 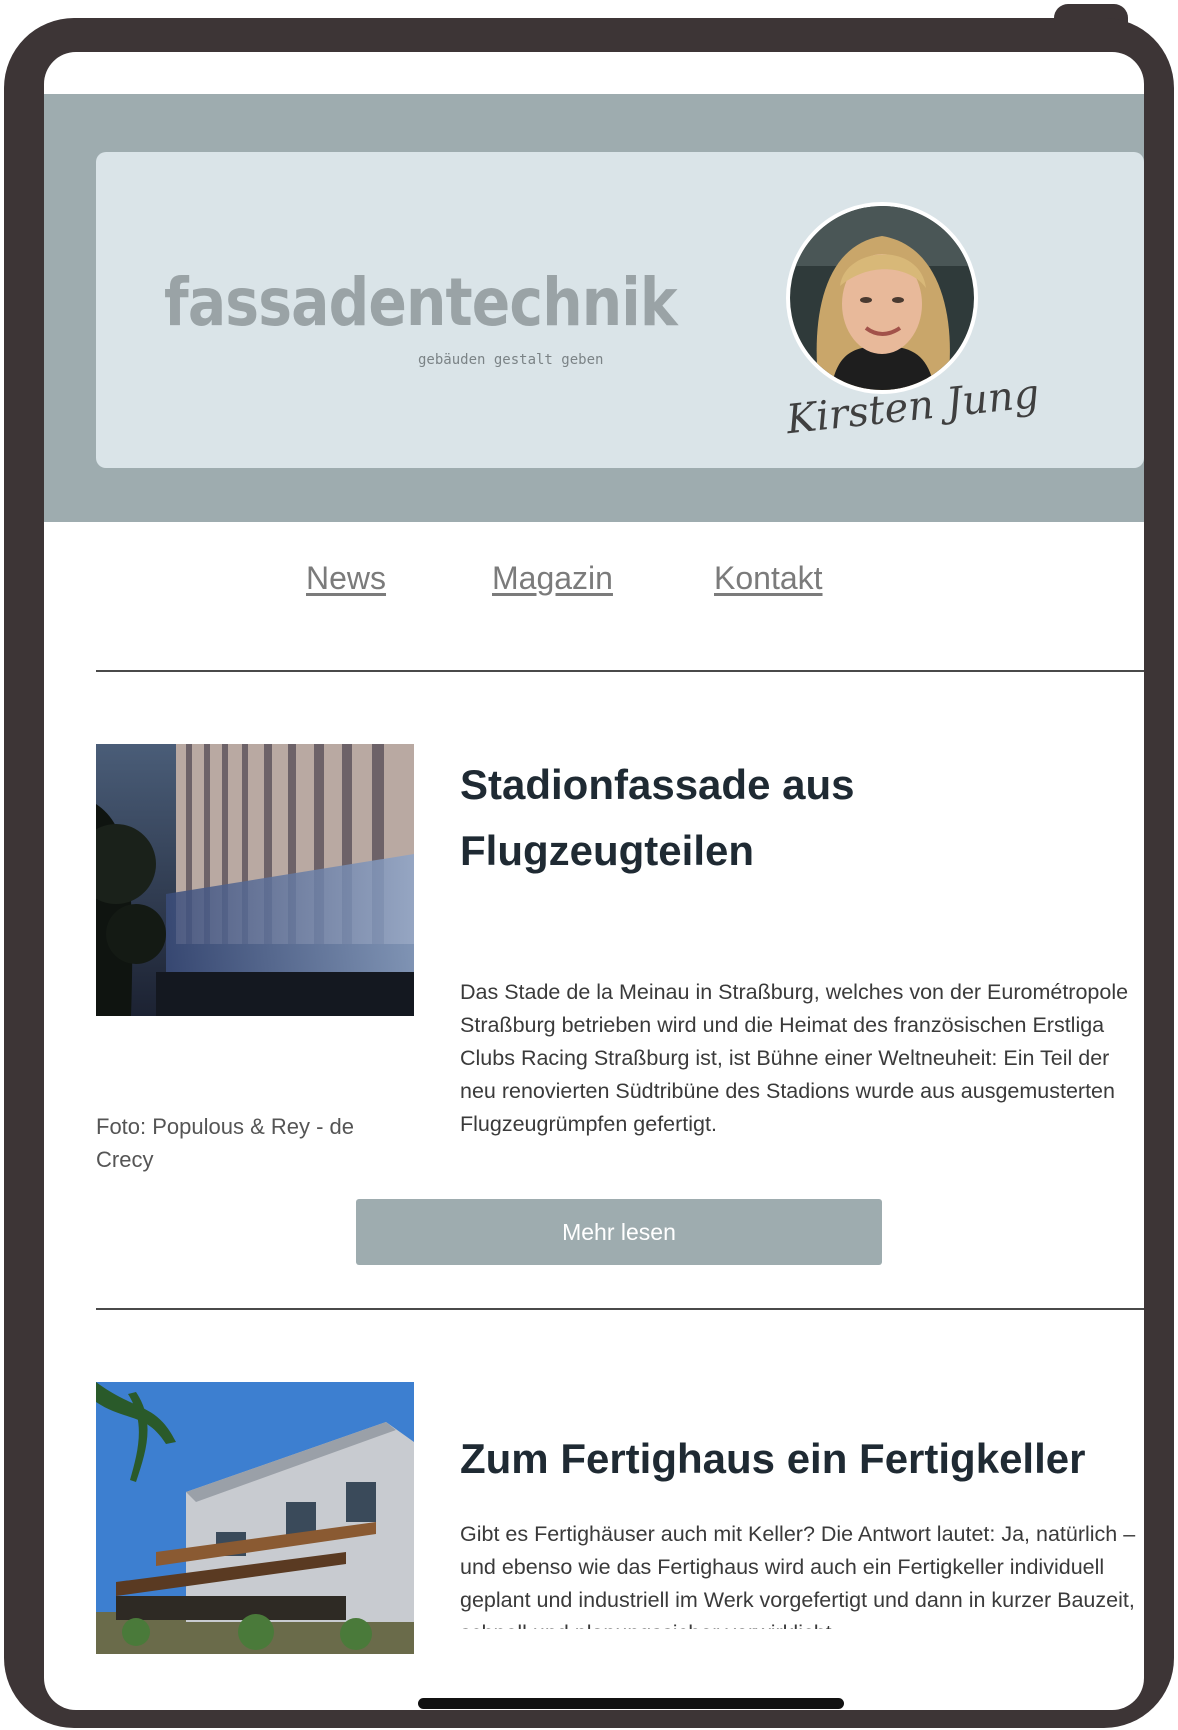 What do you see at coordinates (552, 578) in the screenshot?
I see `nav-link-magazin: Magazin` at bounding box center [552, 578].